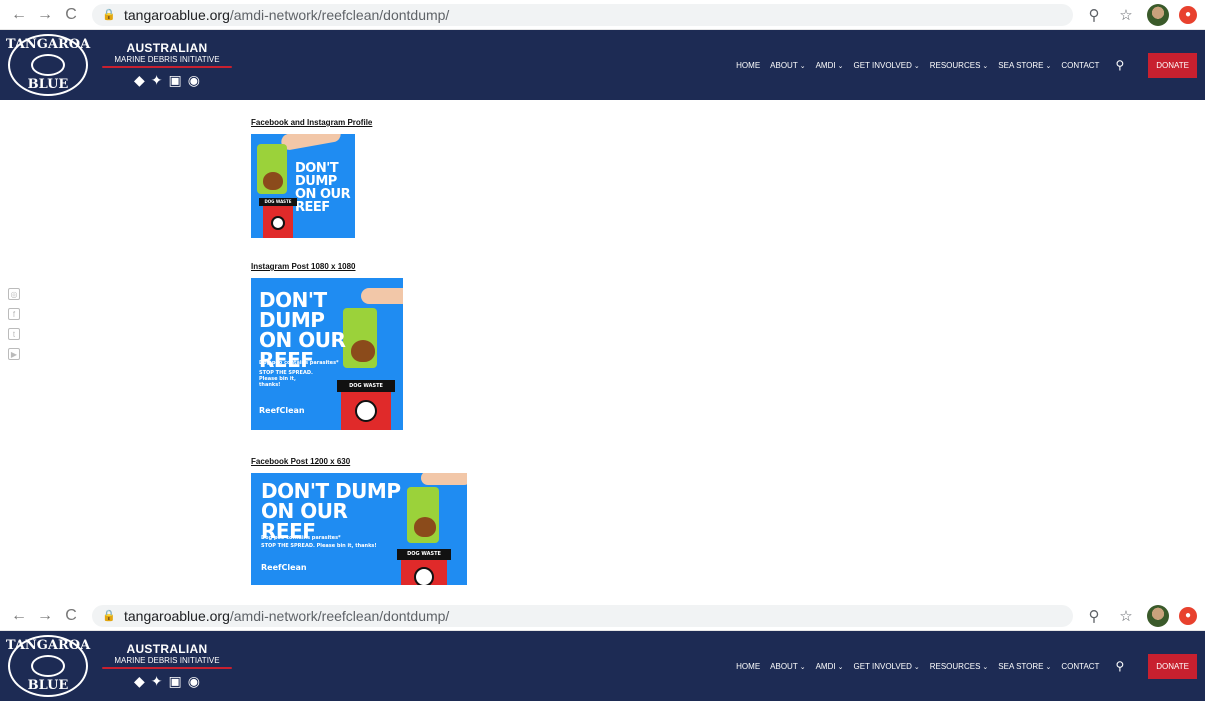 Image resolution: width=1205 pixels, height=701 pixels. What do you see at coordinates (784, 666) in the screenshot?
I see `nav-about-label: ABOUT` at bounding box center [784, 666].